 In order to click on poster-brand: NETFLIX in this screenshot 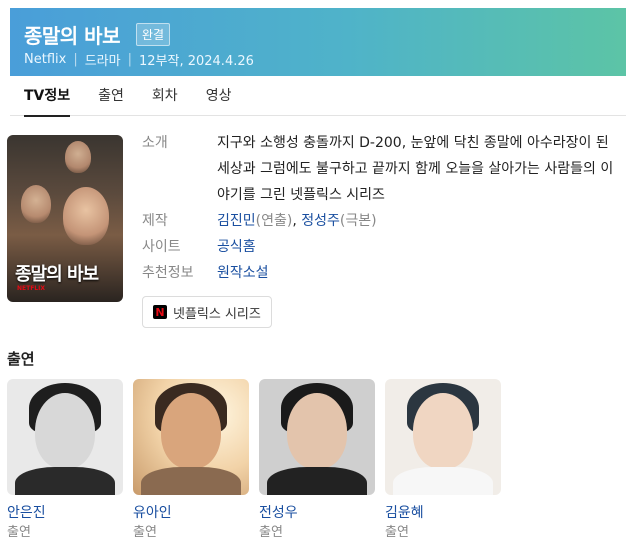, I will do `click(31, 288)`.